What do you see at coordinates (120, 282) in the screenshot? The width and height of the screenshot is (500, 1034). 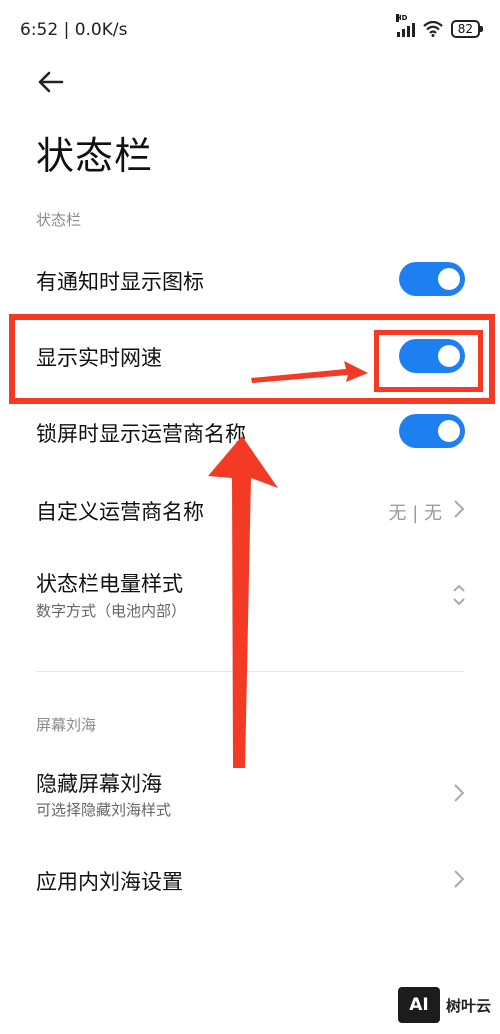 I see `row-label: 有通知时显示图标` at bounding box center [120, 282].